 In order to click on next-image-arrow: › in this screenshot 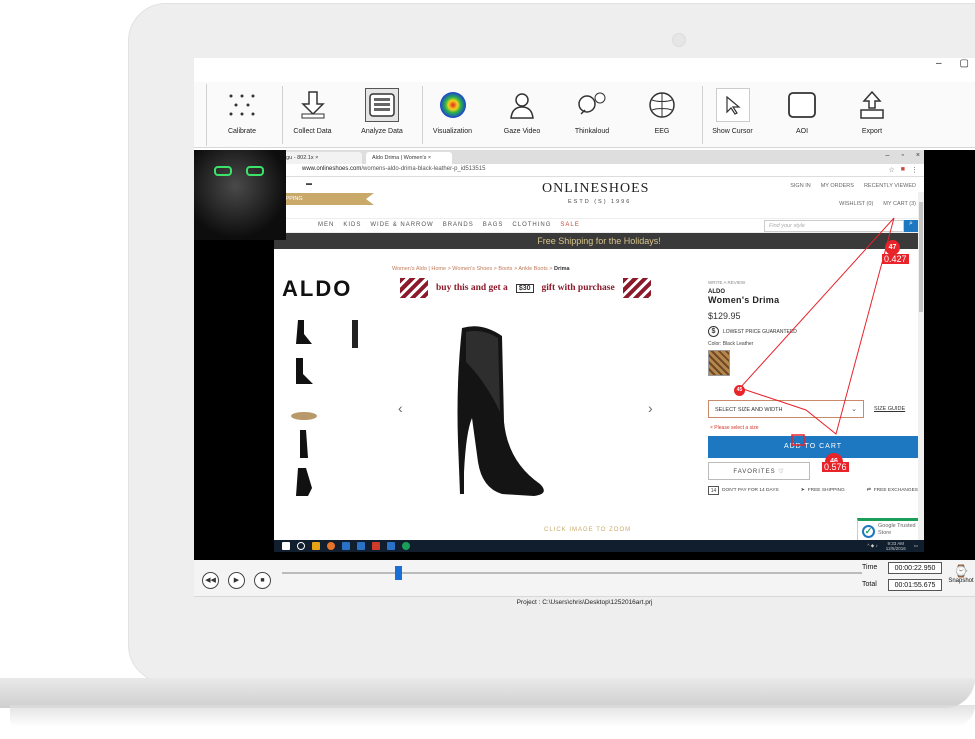, I will do `click(650, 408)`.